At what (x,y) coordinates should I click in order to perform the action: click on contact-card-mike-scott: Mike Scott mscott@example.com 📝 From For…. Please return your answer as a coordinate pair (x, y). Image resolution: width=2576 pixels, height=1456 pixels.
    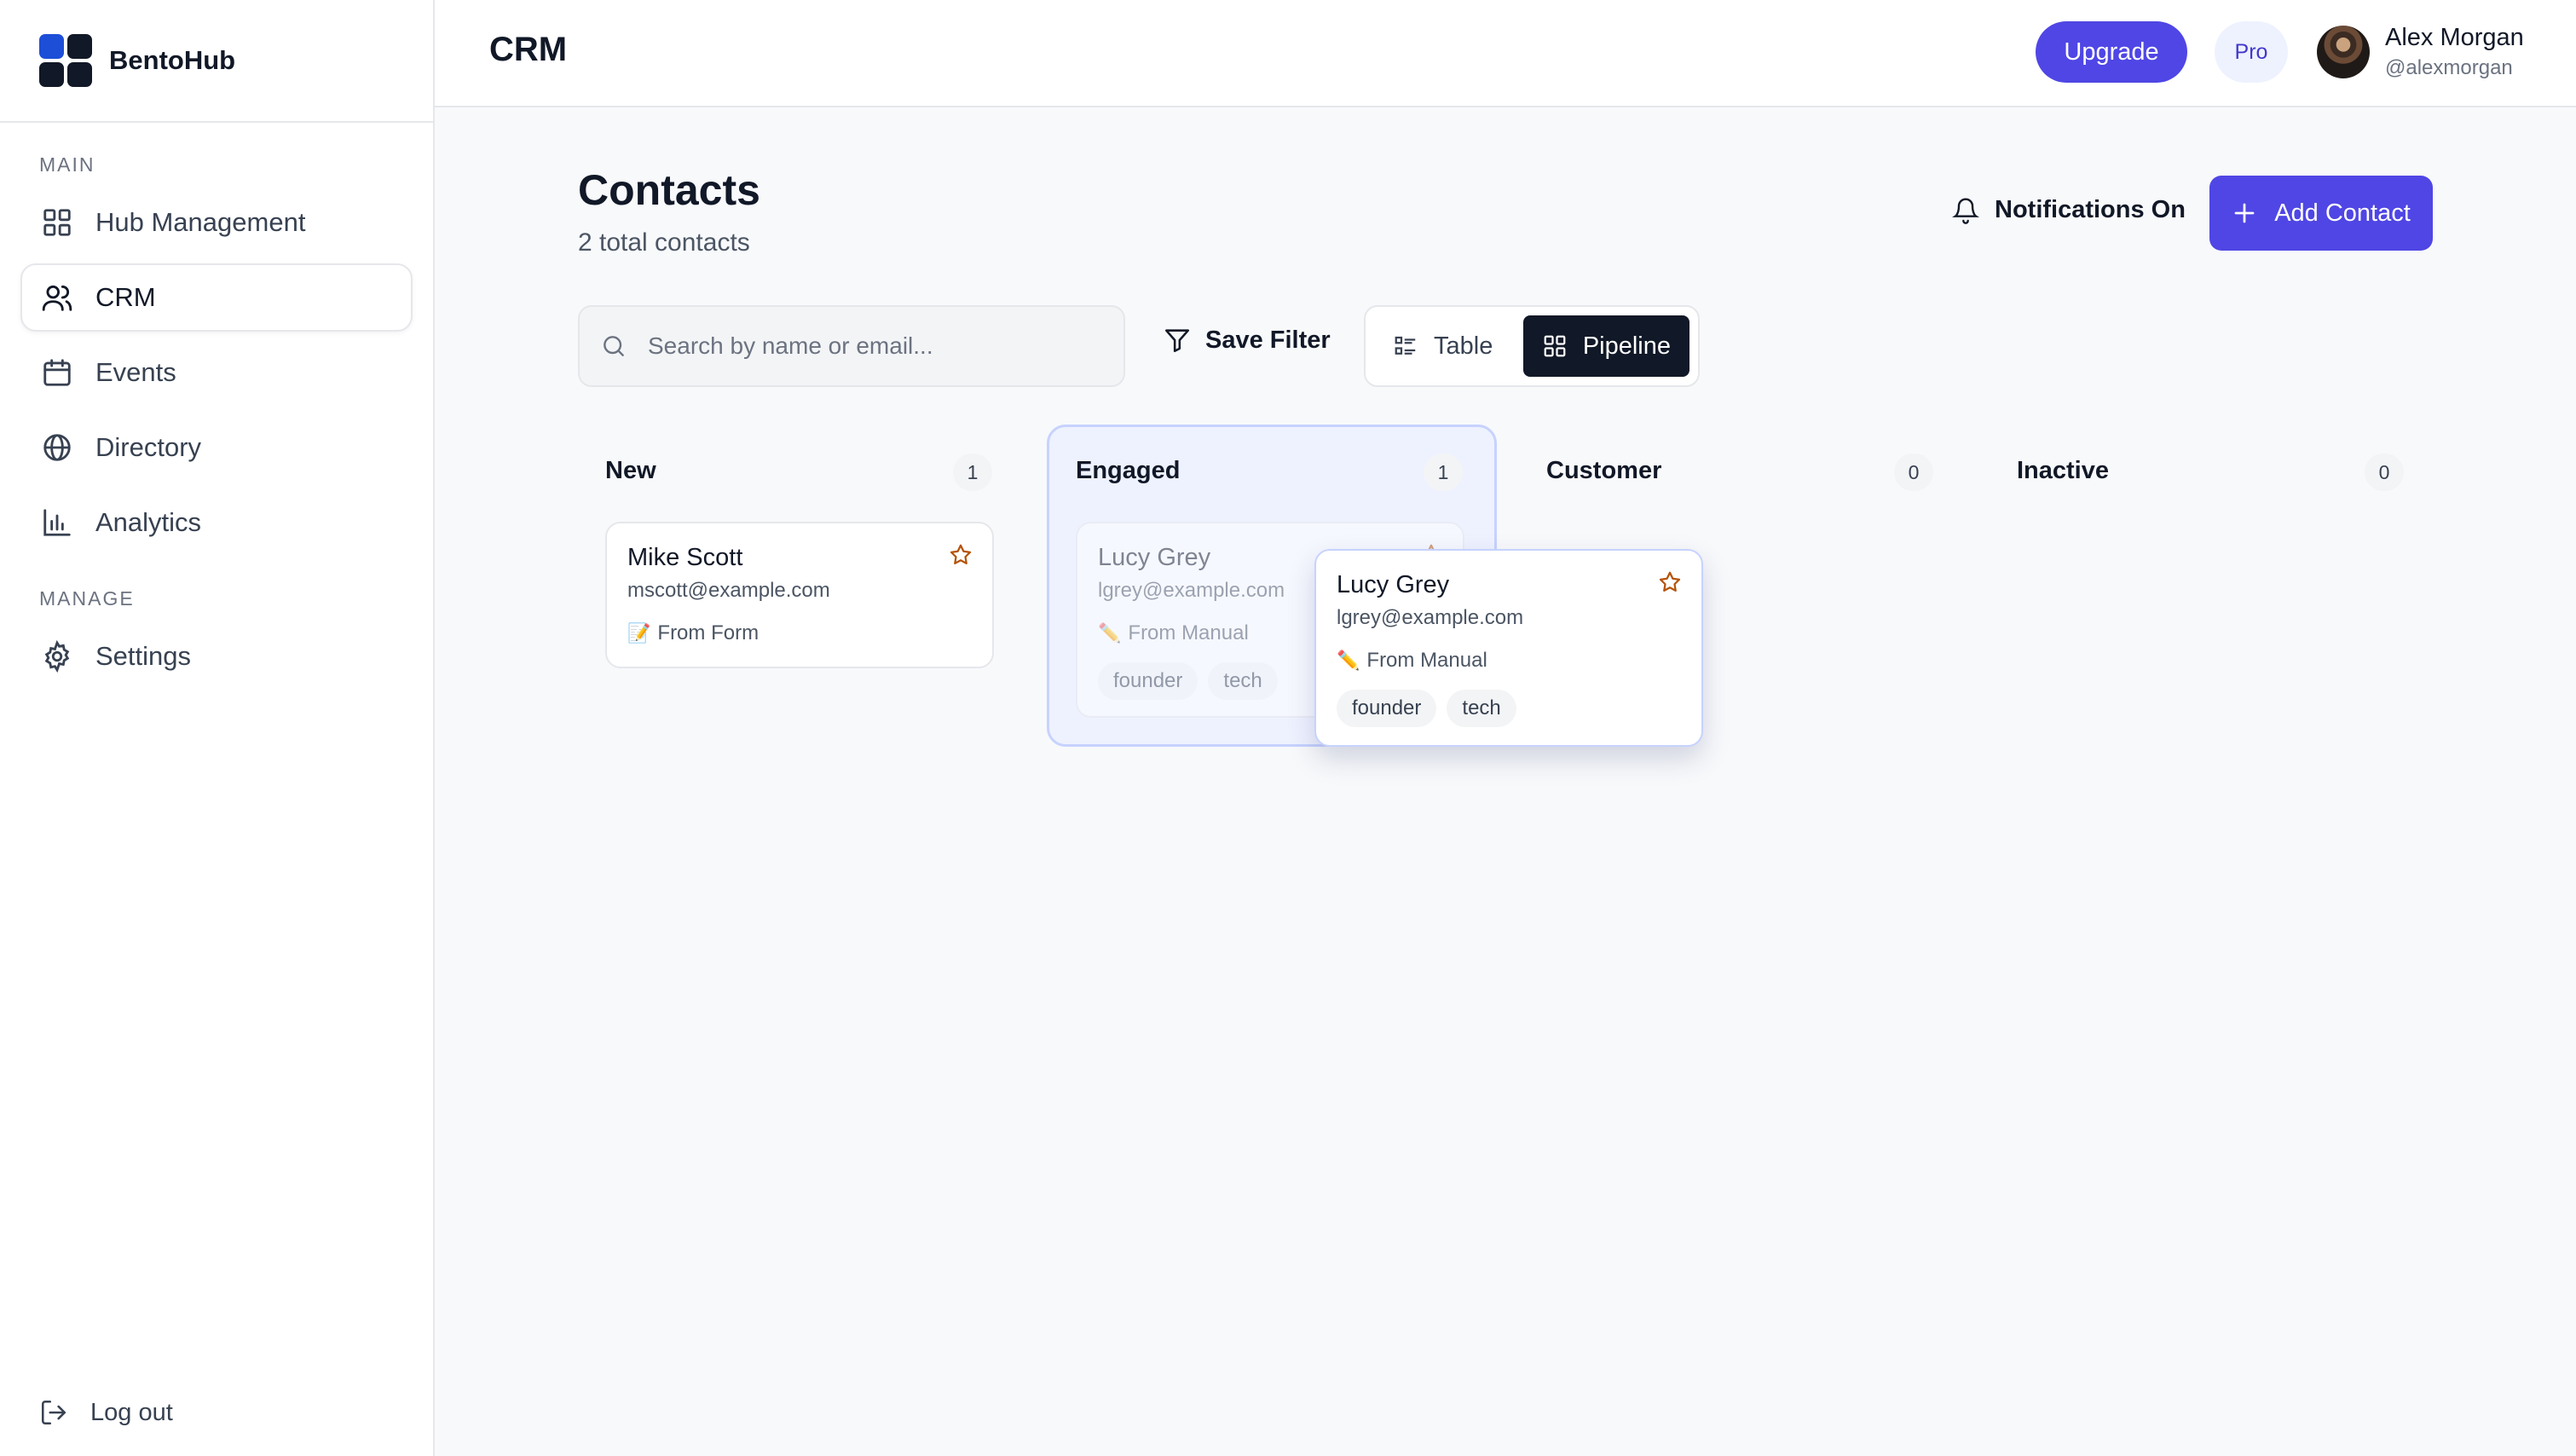
    Looking at the image, I should click on (799, 595).